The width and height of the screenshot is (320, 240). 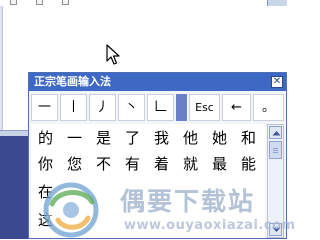 What do you see at coordinates (45, 138) in the screenshot?
I see `candidate-char: 的` at bounding box center [45, 138].